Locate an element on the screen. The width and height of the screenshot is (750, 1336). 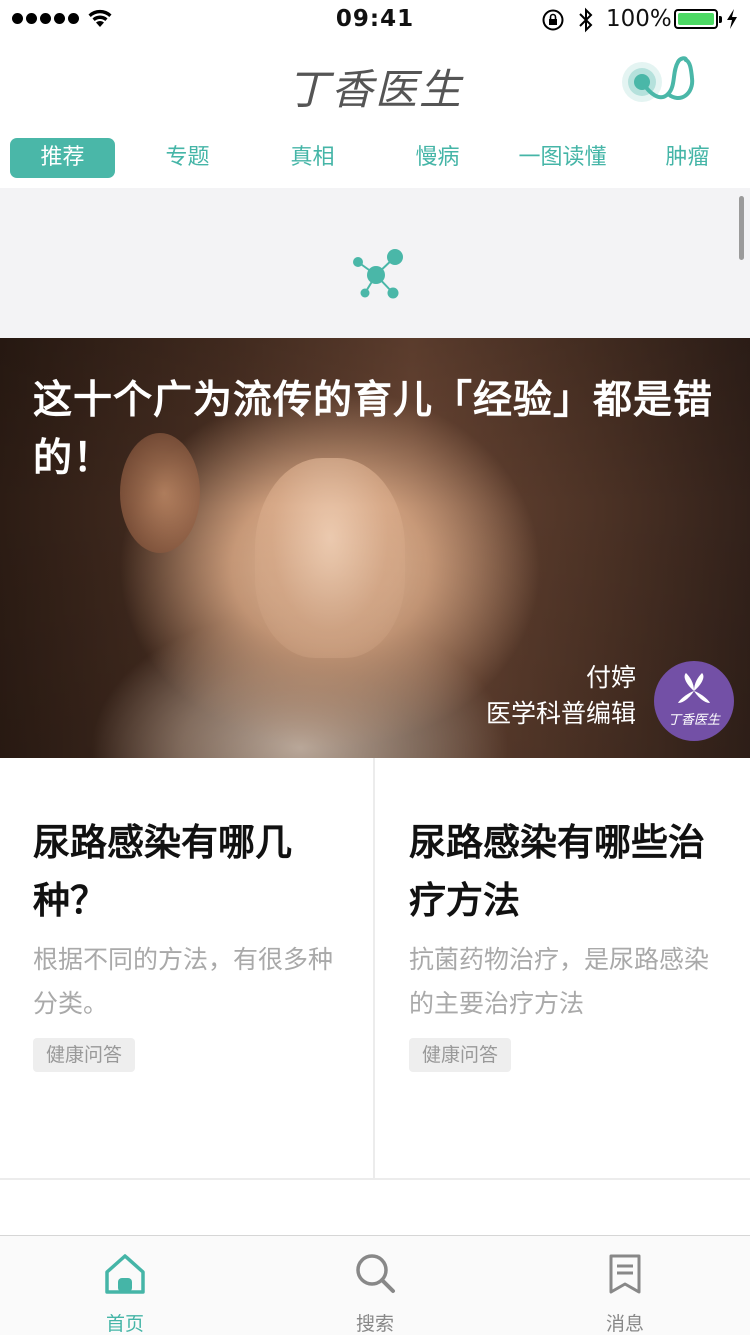
molecule-loading-icon is located at coordinates (378, 274).